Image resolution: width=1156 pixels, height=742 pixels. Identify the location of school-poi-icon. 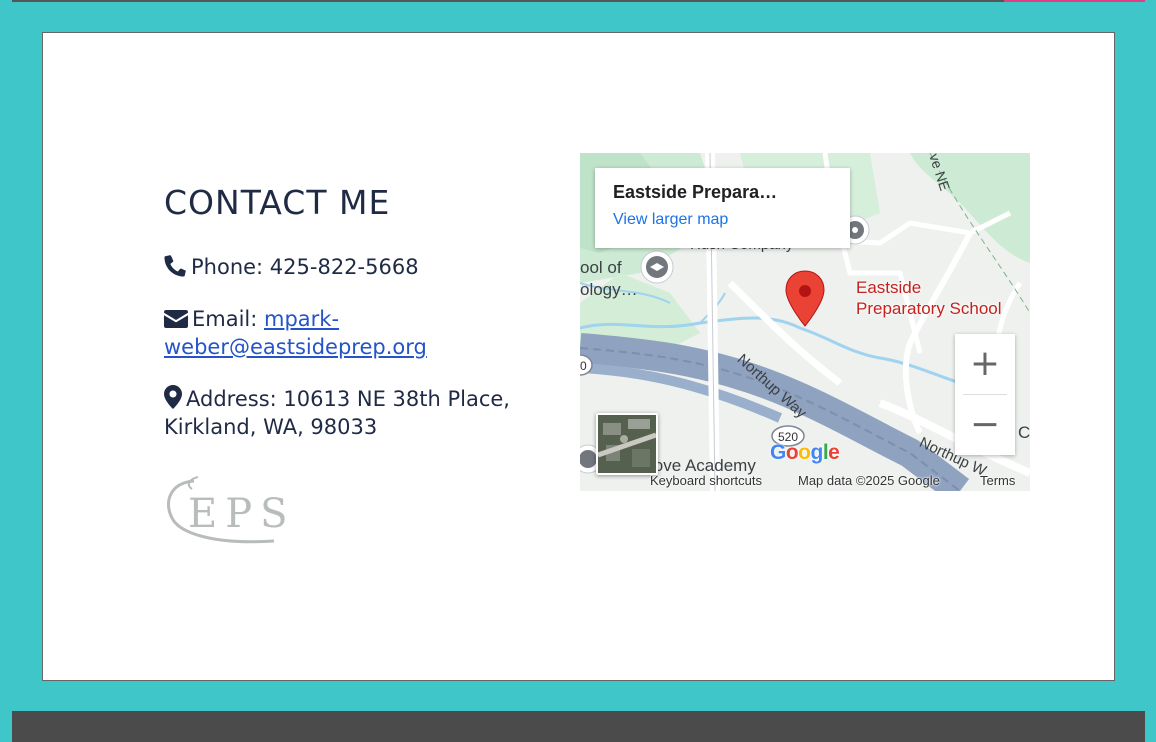
(657, 267).